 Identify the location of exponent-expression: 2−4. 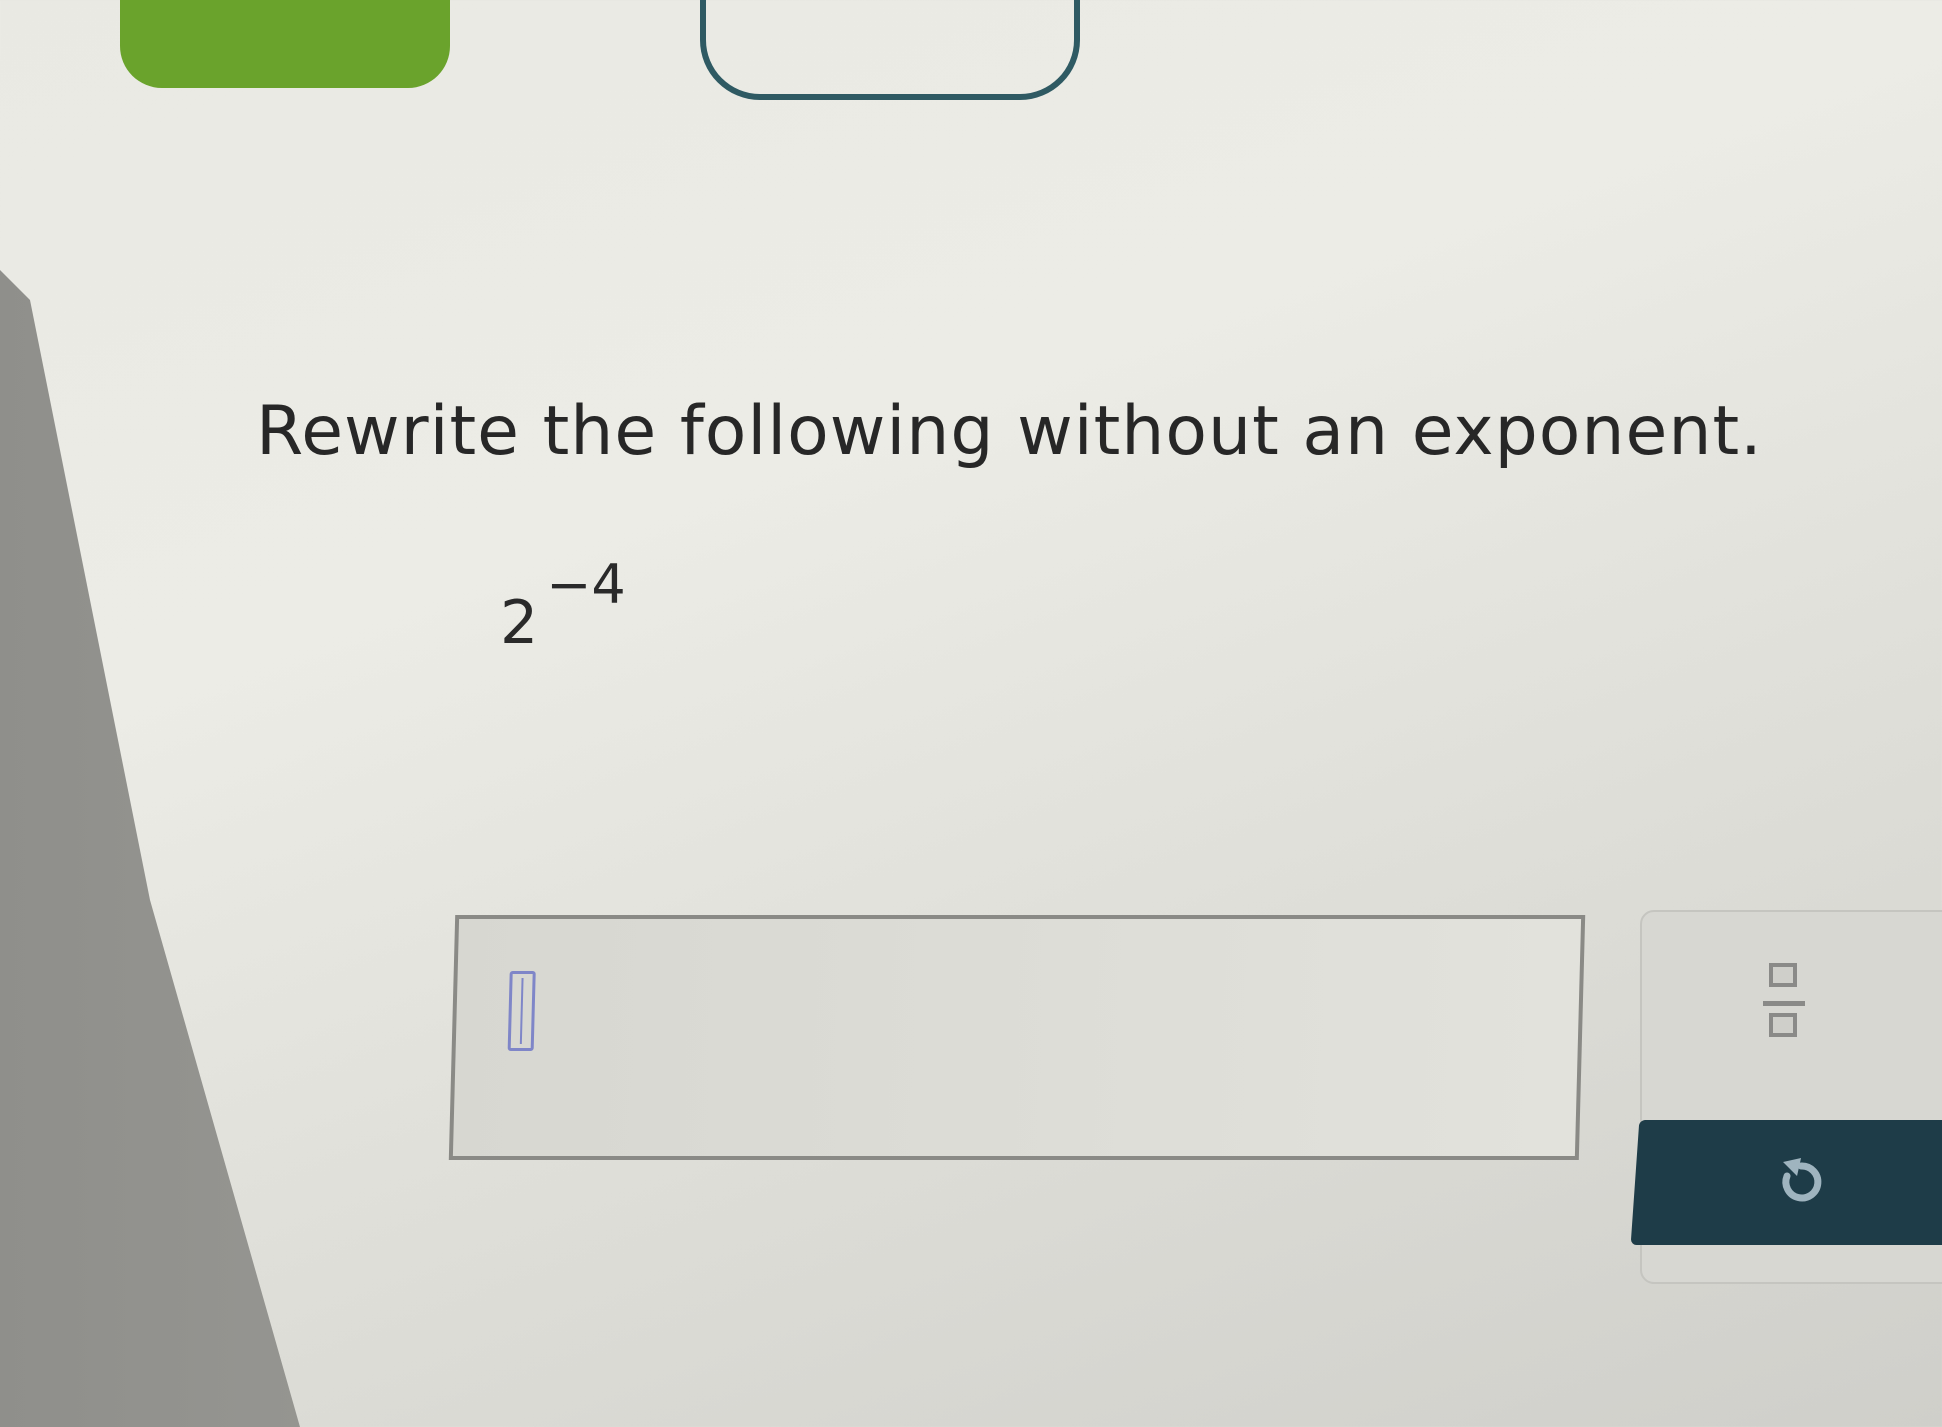
(563, 605).